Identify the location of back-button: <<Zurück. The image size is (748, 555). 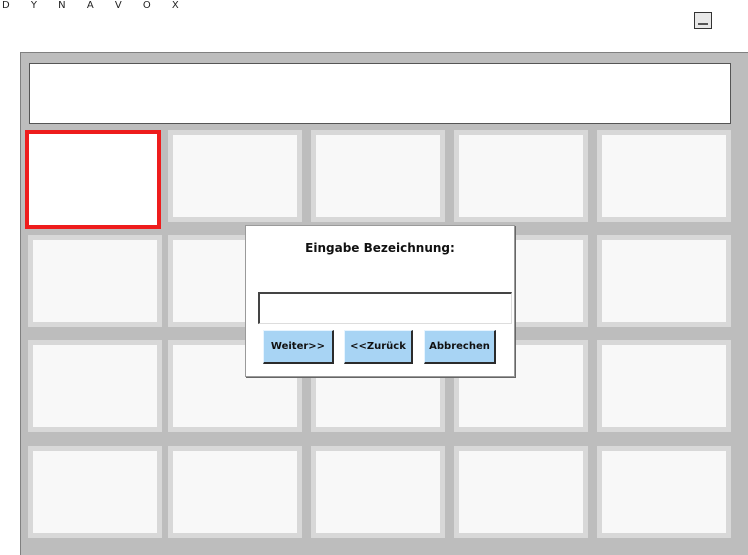
(378, 347).